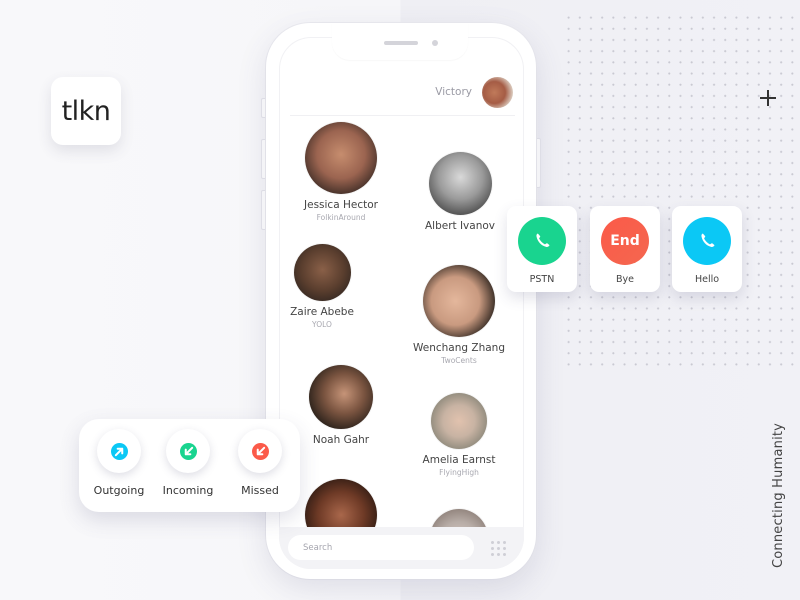  Describe the element at coordinates (625, 279) in the screenshot. I see `call-action-label: Bye` at that location.